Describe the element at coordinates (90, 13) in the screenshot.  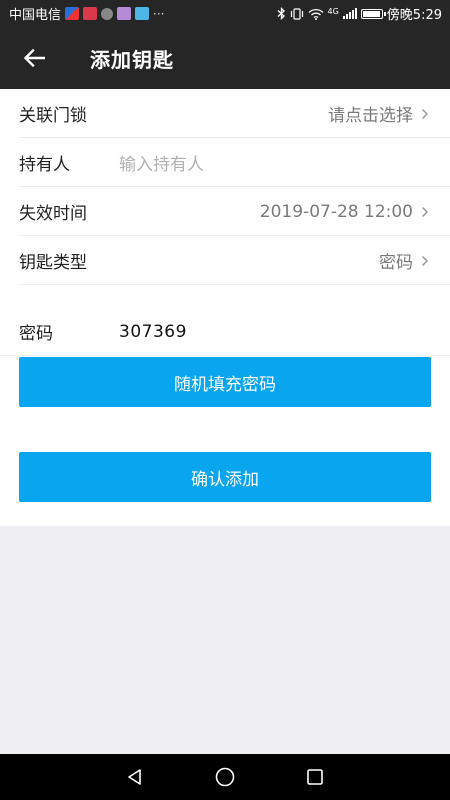
I see `video-app-icon` at that location.